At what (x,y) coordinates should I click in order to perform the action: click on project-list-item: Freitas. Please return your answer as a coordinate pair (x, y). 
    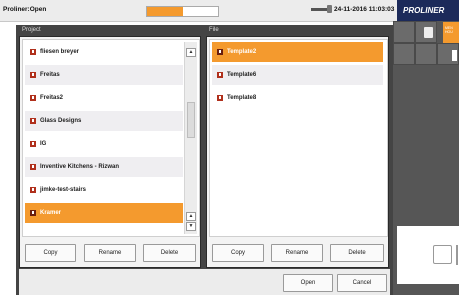
    Looking at the image, I should click on (104, 75).